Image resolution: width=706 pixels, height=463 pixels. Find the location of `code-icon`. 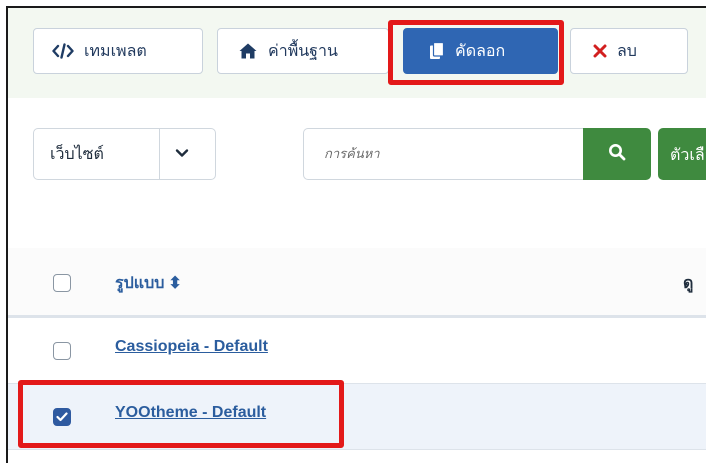

code-icon is located at coordinates (63, 51).